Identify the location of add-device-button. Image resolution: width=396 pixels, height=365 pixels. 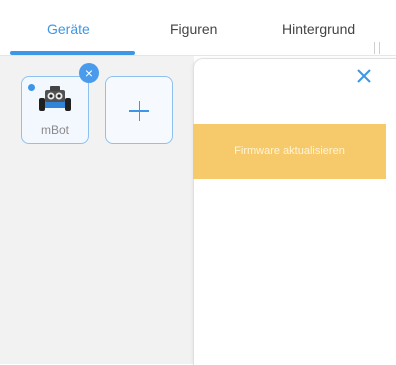
(139, 110).